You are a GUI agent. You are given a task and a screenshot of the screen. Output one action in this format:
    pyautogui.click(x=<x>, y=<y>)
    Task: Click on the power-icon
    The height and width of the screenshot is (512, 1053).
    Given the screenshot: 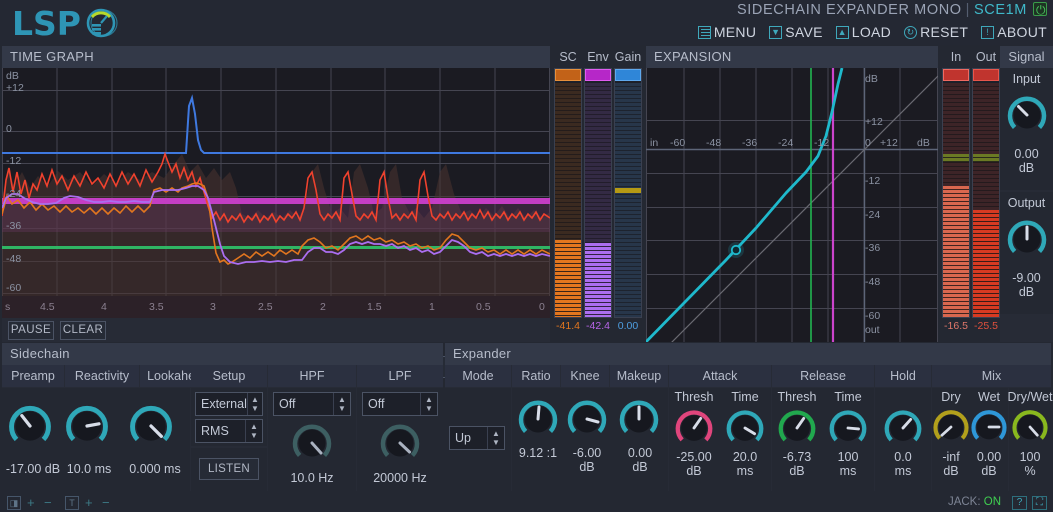 What is the action you would take?
    pyautogui.click(x=1040, y=10)
    